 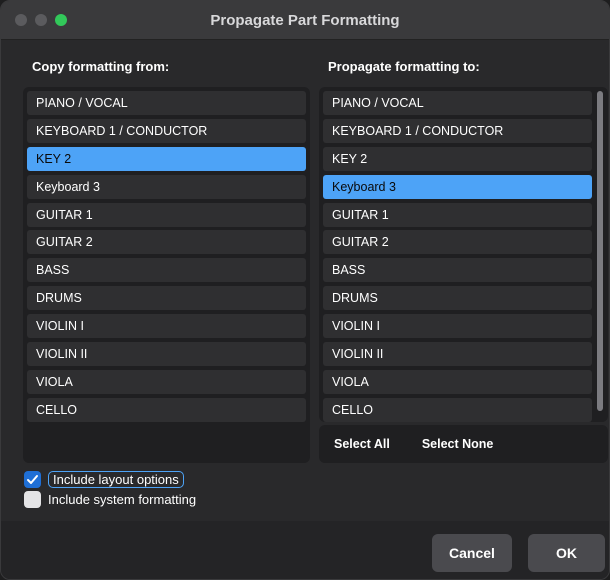 I want to click on source-part-item: KEYBOARD 1 / CONDUCTOR, so click(x=166, y=130).